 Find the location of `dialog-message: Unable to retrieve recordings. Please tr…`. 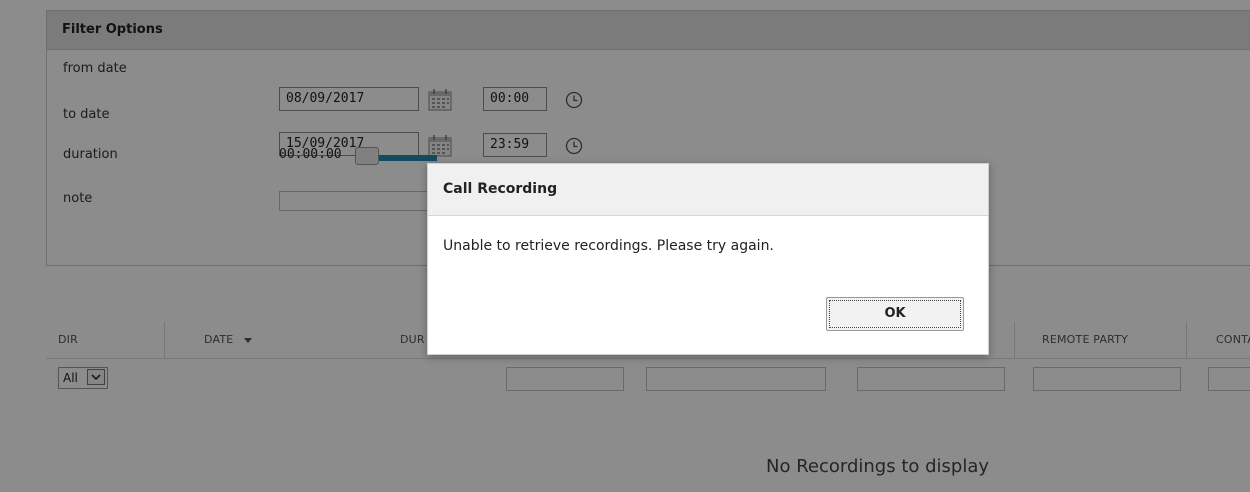

dialog-message: Unable to retrieve recordings. Please tr… is located at coordinates (608, 246).